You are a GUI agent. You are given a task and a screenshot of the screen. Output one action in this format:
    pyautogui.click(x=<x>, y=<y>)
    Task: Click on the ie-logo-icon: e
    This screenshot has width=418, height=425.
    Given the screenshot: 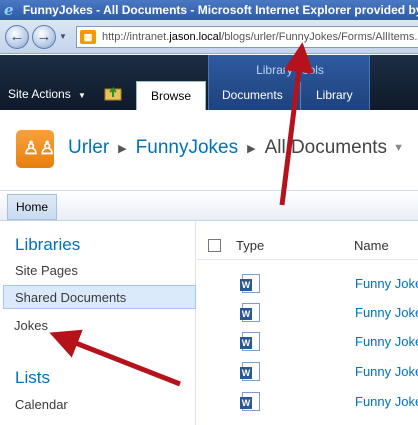 What is the action you would take?
    pyautogui.click(x=9, y=9)
    